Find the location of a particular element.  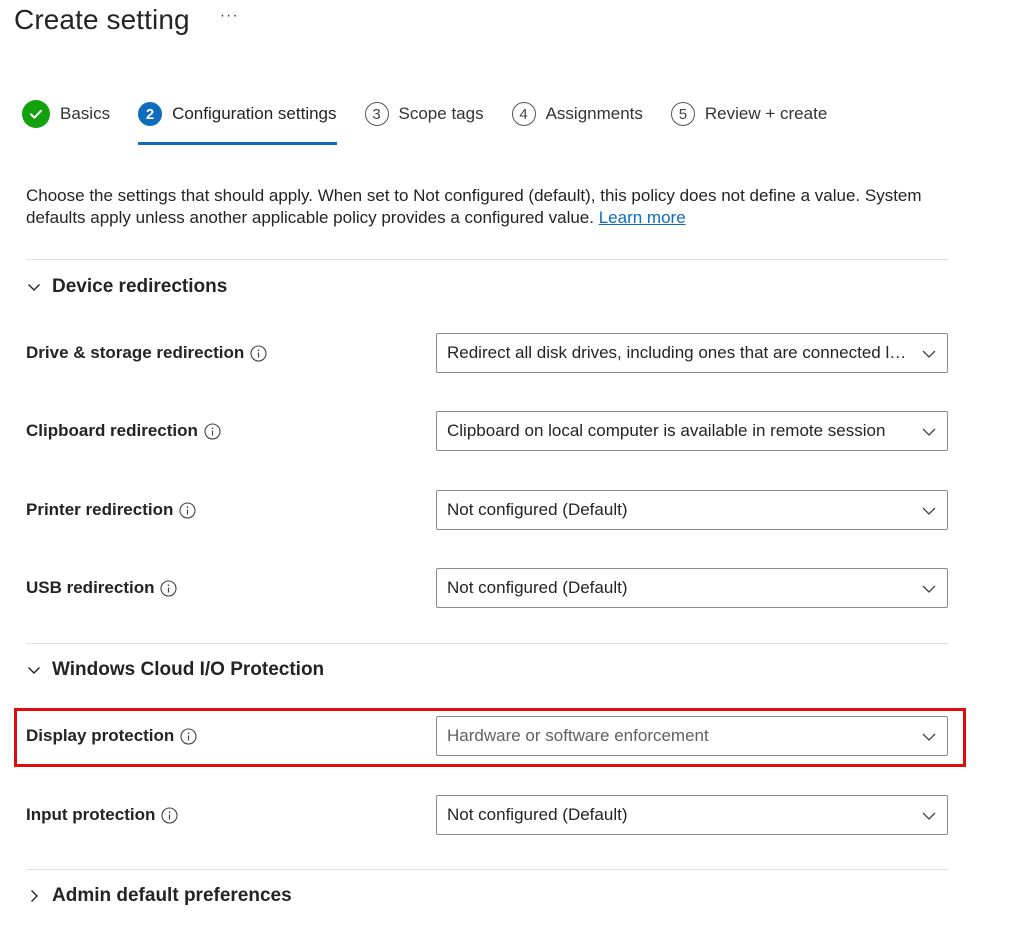

section-title: Device redirections is located at coordinates (140, 286).